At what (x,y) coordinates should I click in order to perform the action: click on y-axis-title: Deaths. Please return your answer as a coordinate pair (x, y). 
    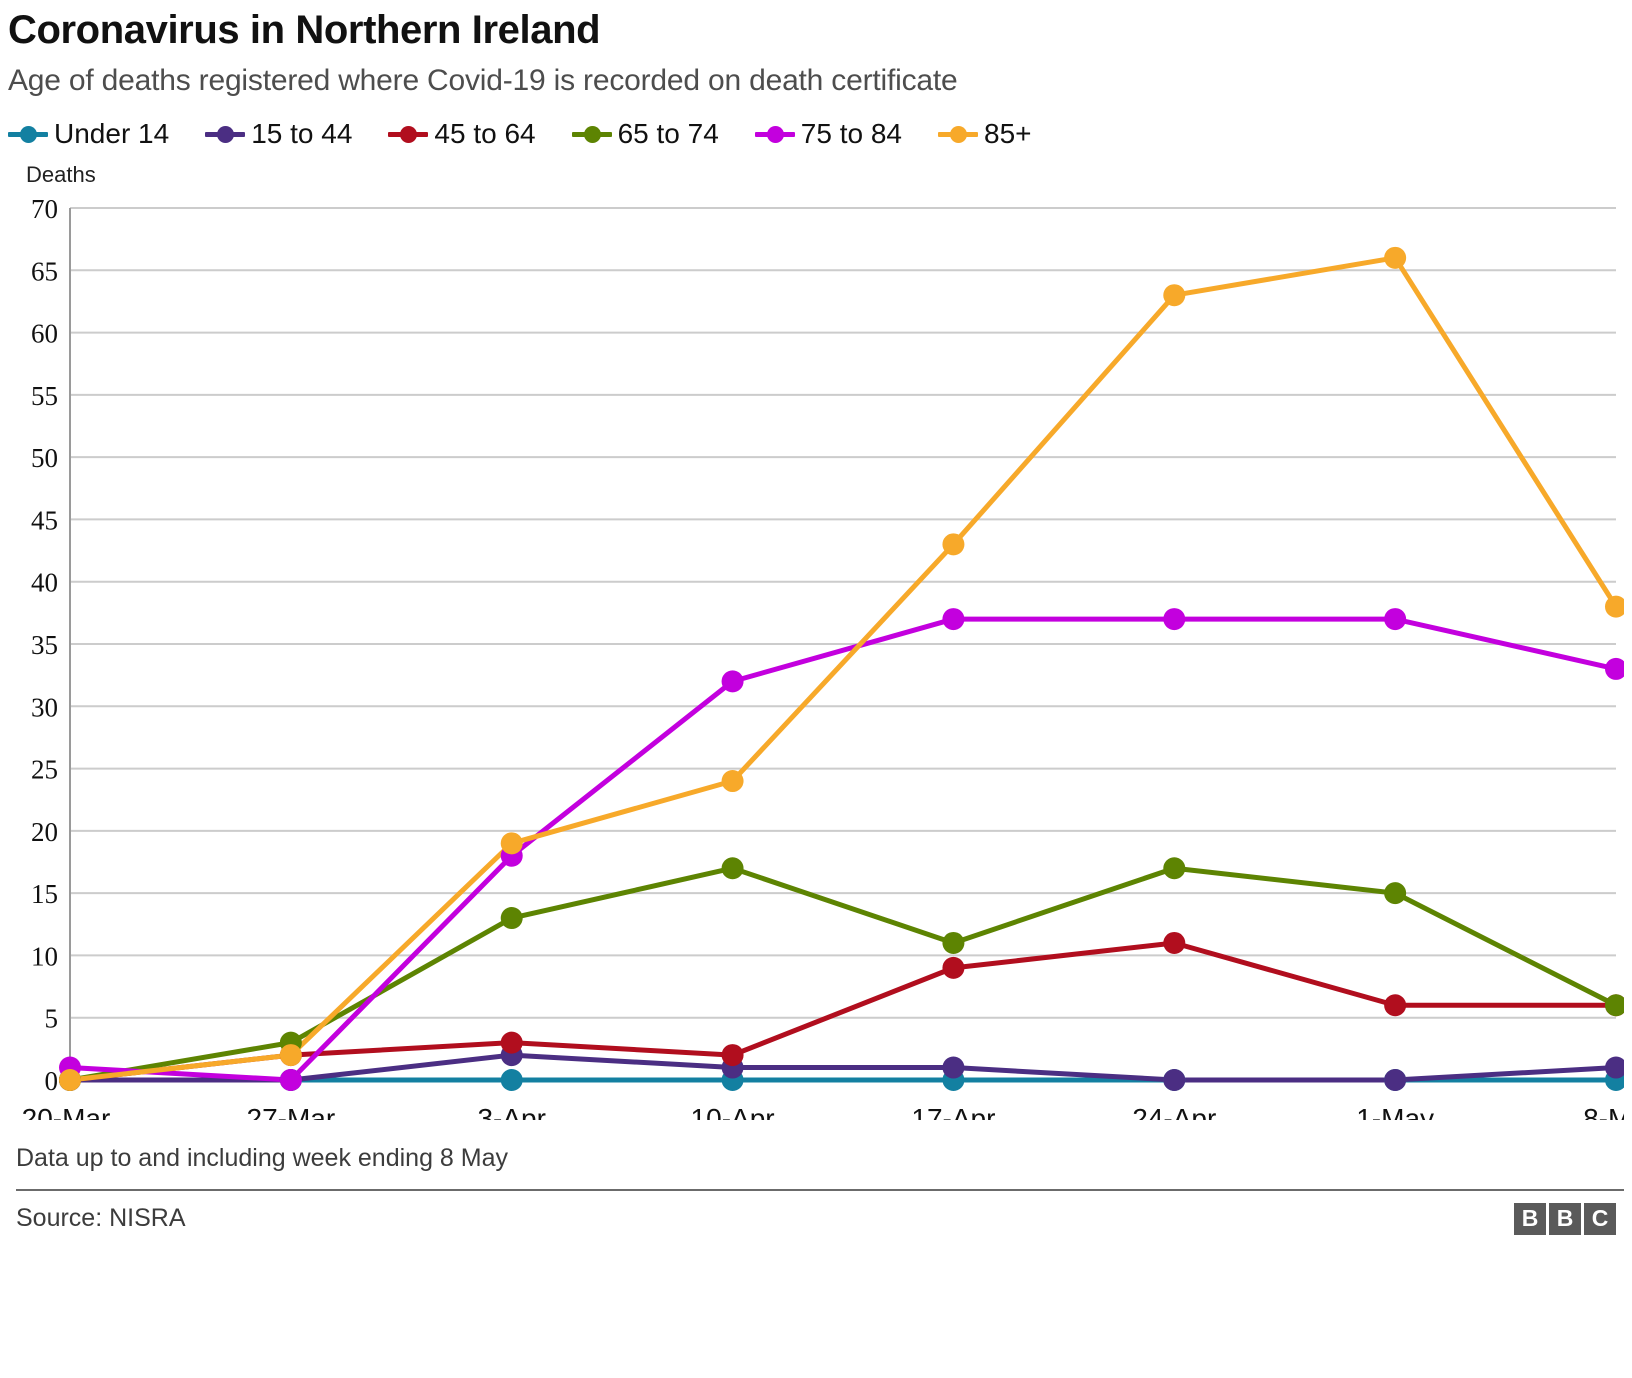
    Looking at the image, I should click on (61, 174).